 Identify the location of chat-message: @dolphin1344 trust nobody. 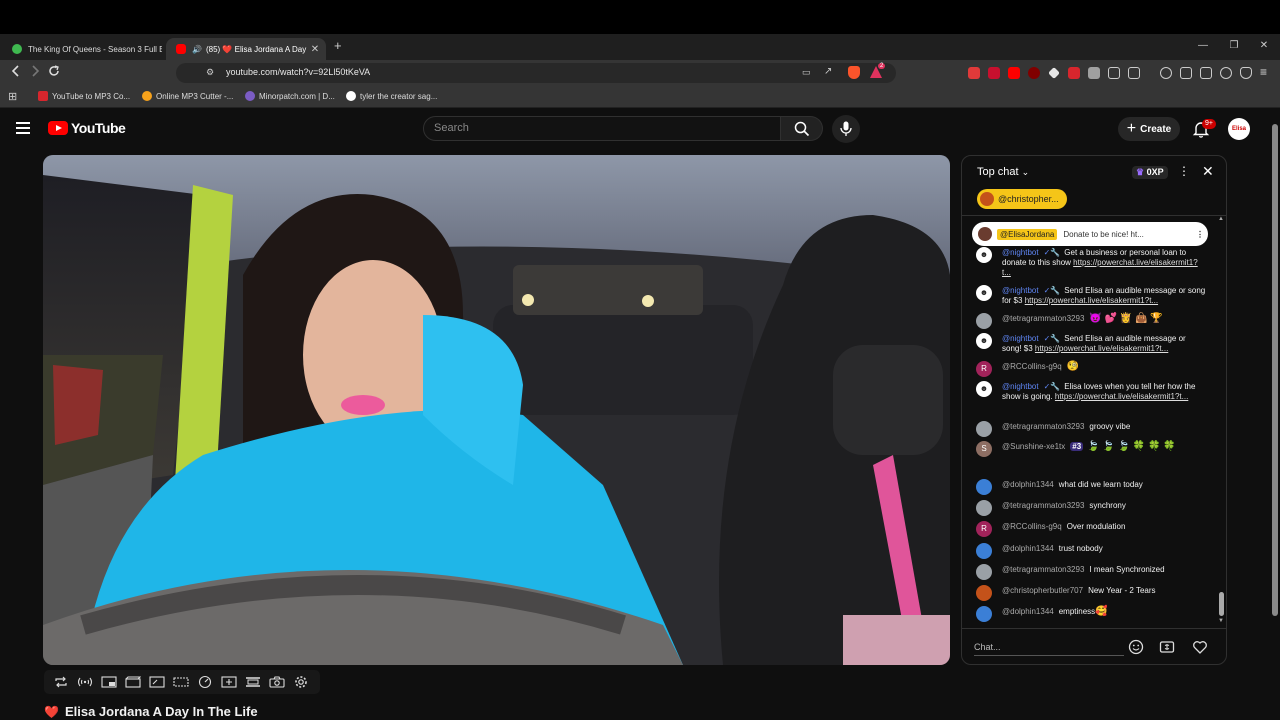
(1091, 551).